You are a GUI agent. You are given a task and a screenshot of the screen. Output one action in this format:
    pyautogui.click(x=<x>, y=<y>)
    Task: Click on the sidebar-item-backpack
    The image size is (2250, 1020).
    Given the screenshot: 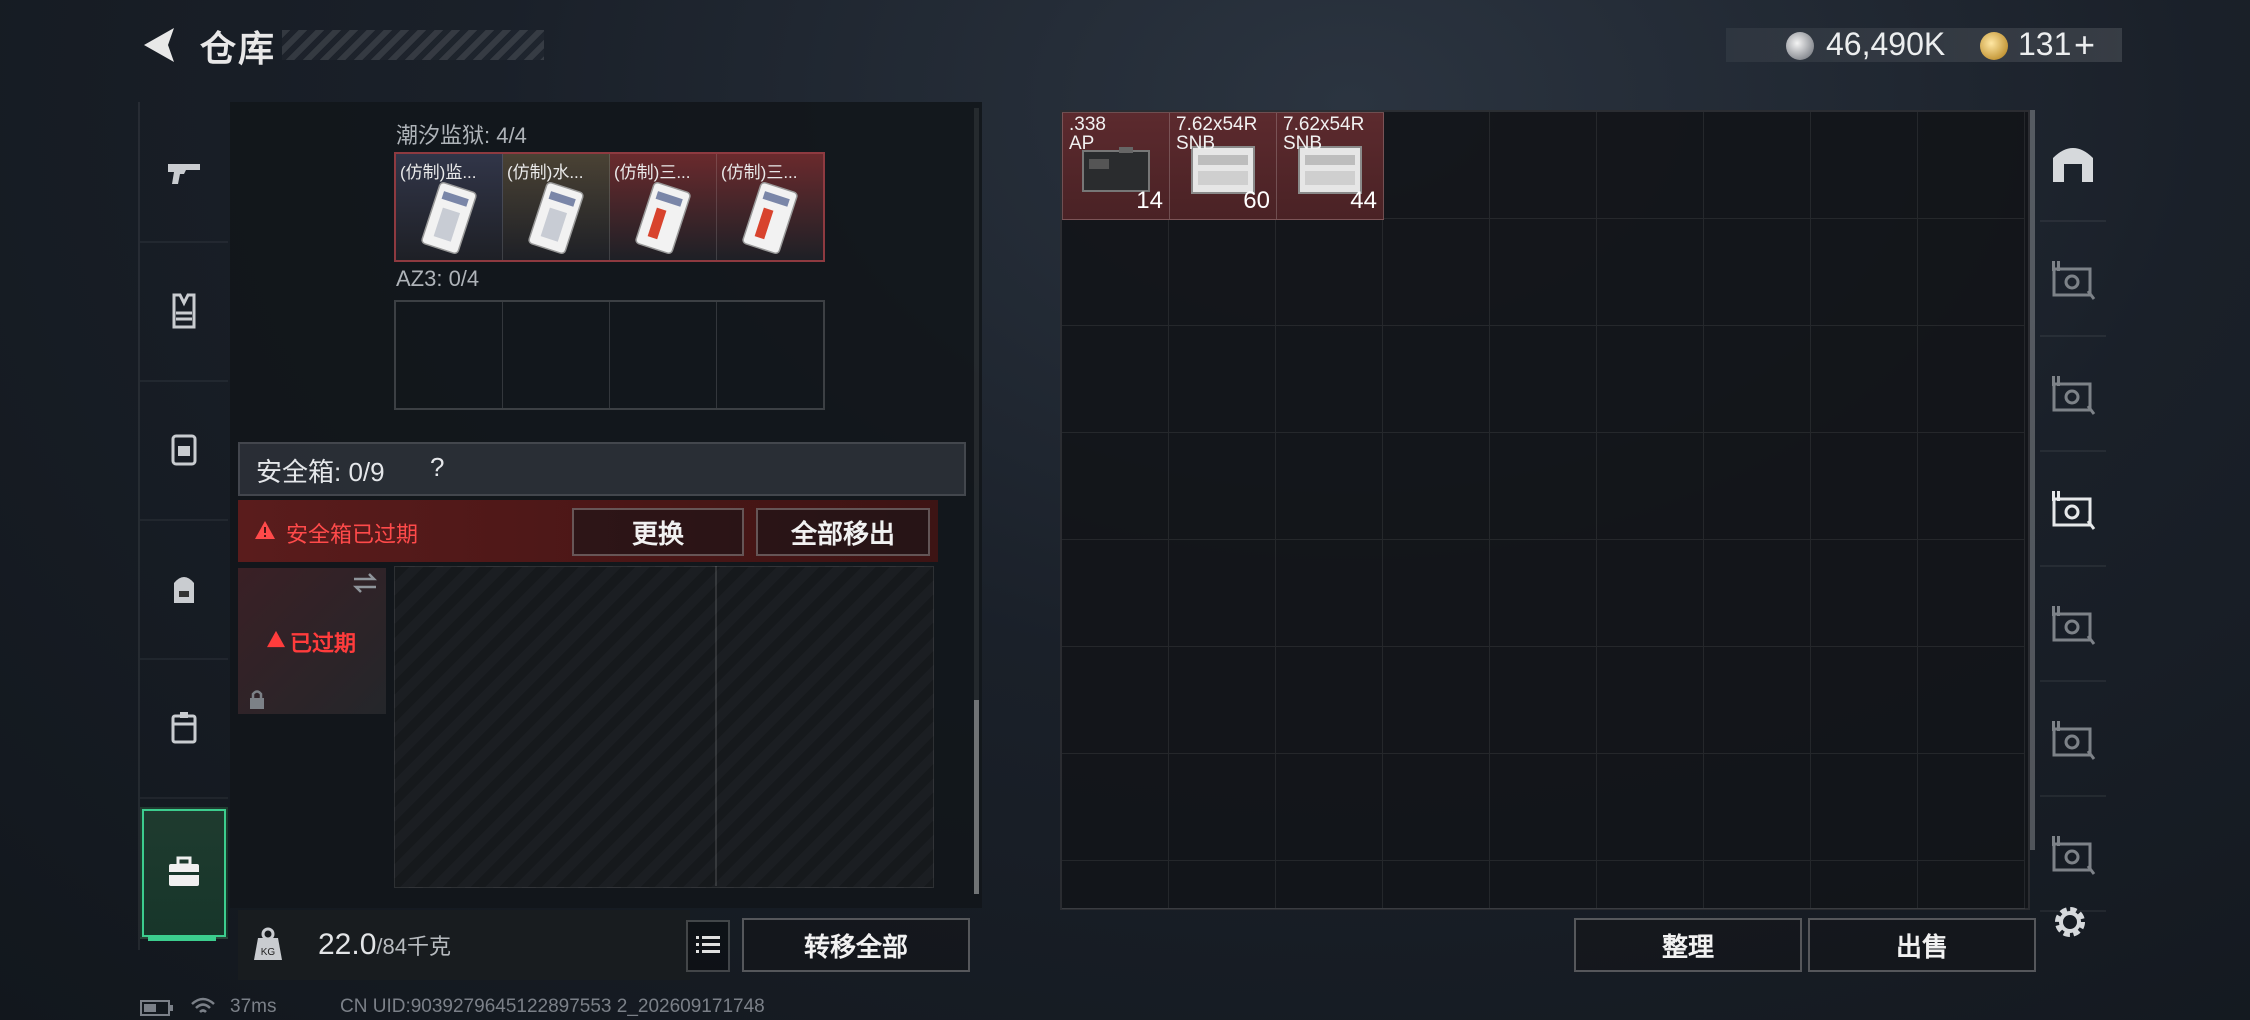 What is the action you would take?
    pyautogui.click(x=184, y=589)
    